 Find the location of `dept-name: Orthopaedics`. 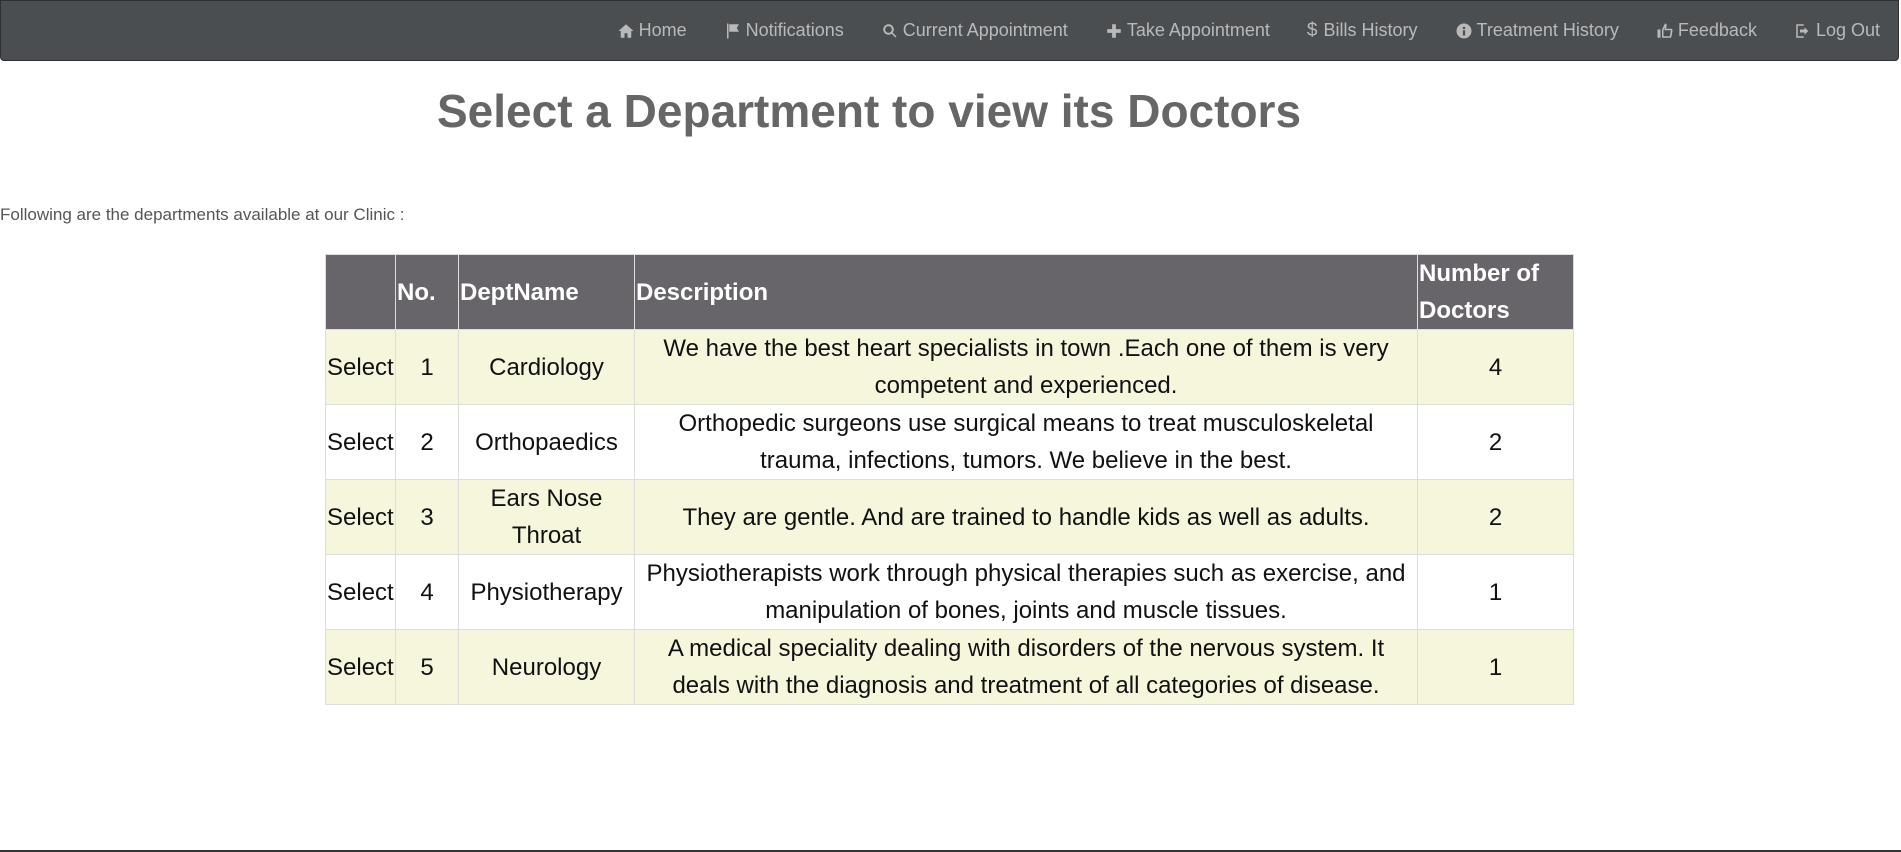

dept-name: Orthopaedics is located at coordinates (546, 442).